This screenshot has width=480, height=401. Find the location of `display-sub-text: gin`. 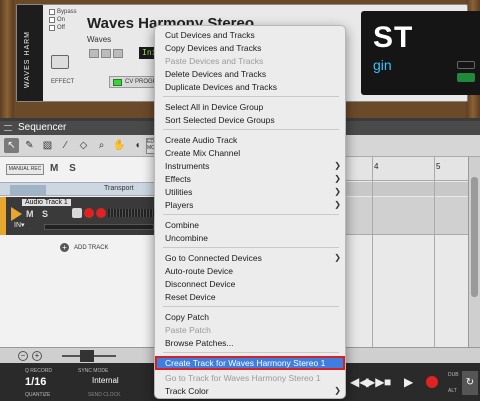

display-sub-text: gin is located at coordinates (382, 65).